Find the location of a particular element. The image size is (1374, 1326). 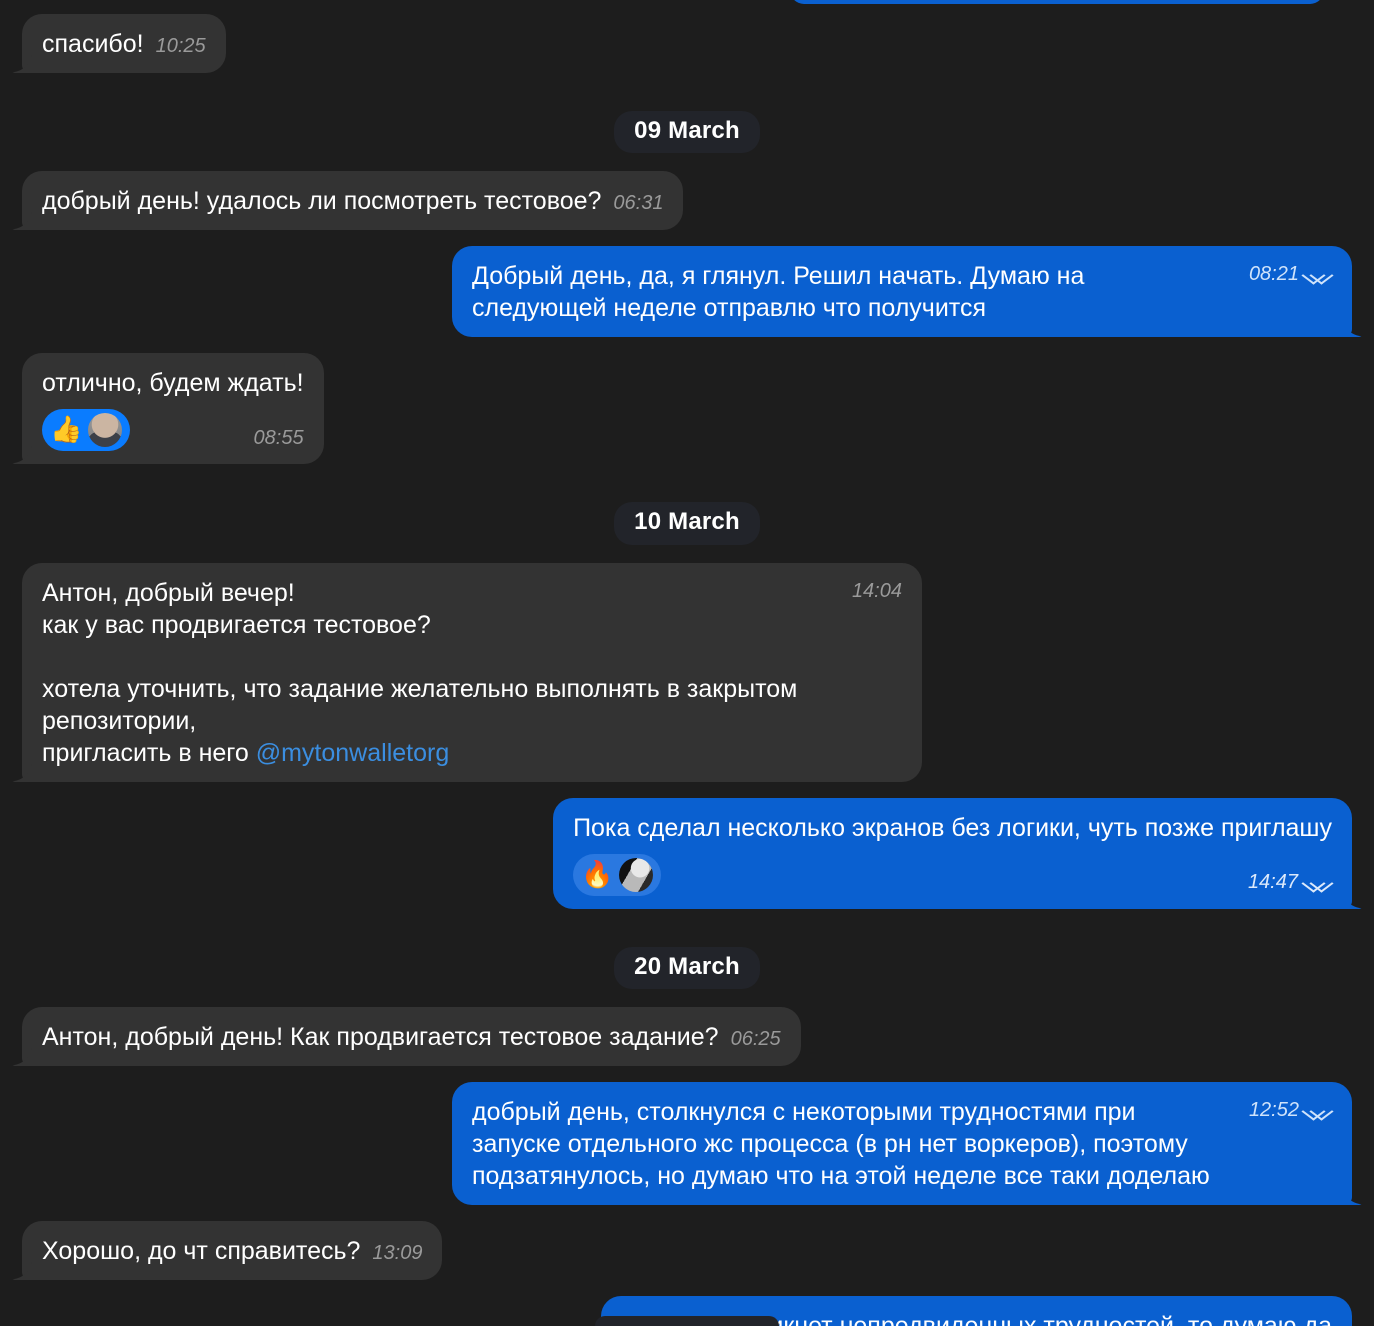

message-timestamp: 14:47 is located at coordinates (1272, 882).